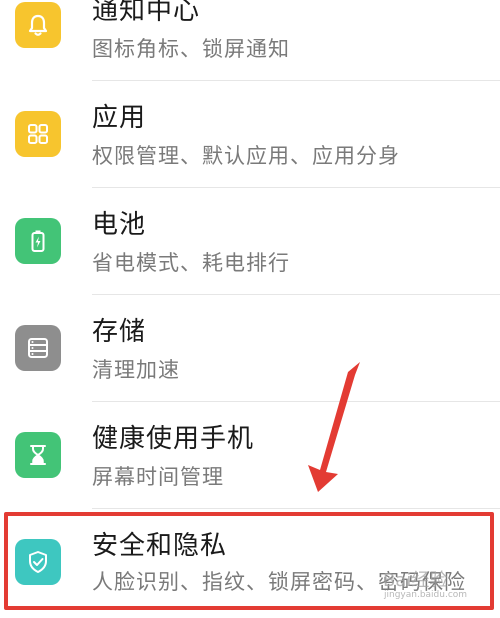 The width and height of the screenshot is (500, 618). What do you see at coordinates (173, 439) in the screenshot?
I see `settings-item-title: 健康使用手机` at bounding box center [173, 439].